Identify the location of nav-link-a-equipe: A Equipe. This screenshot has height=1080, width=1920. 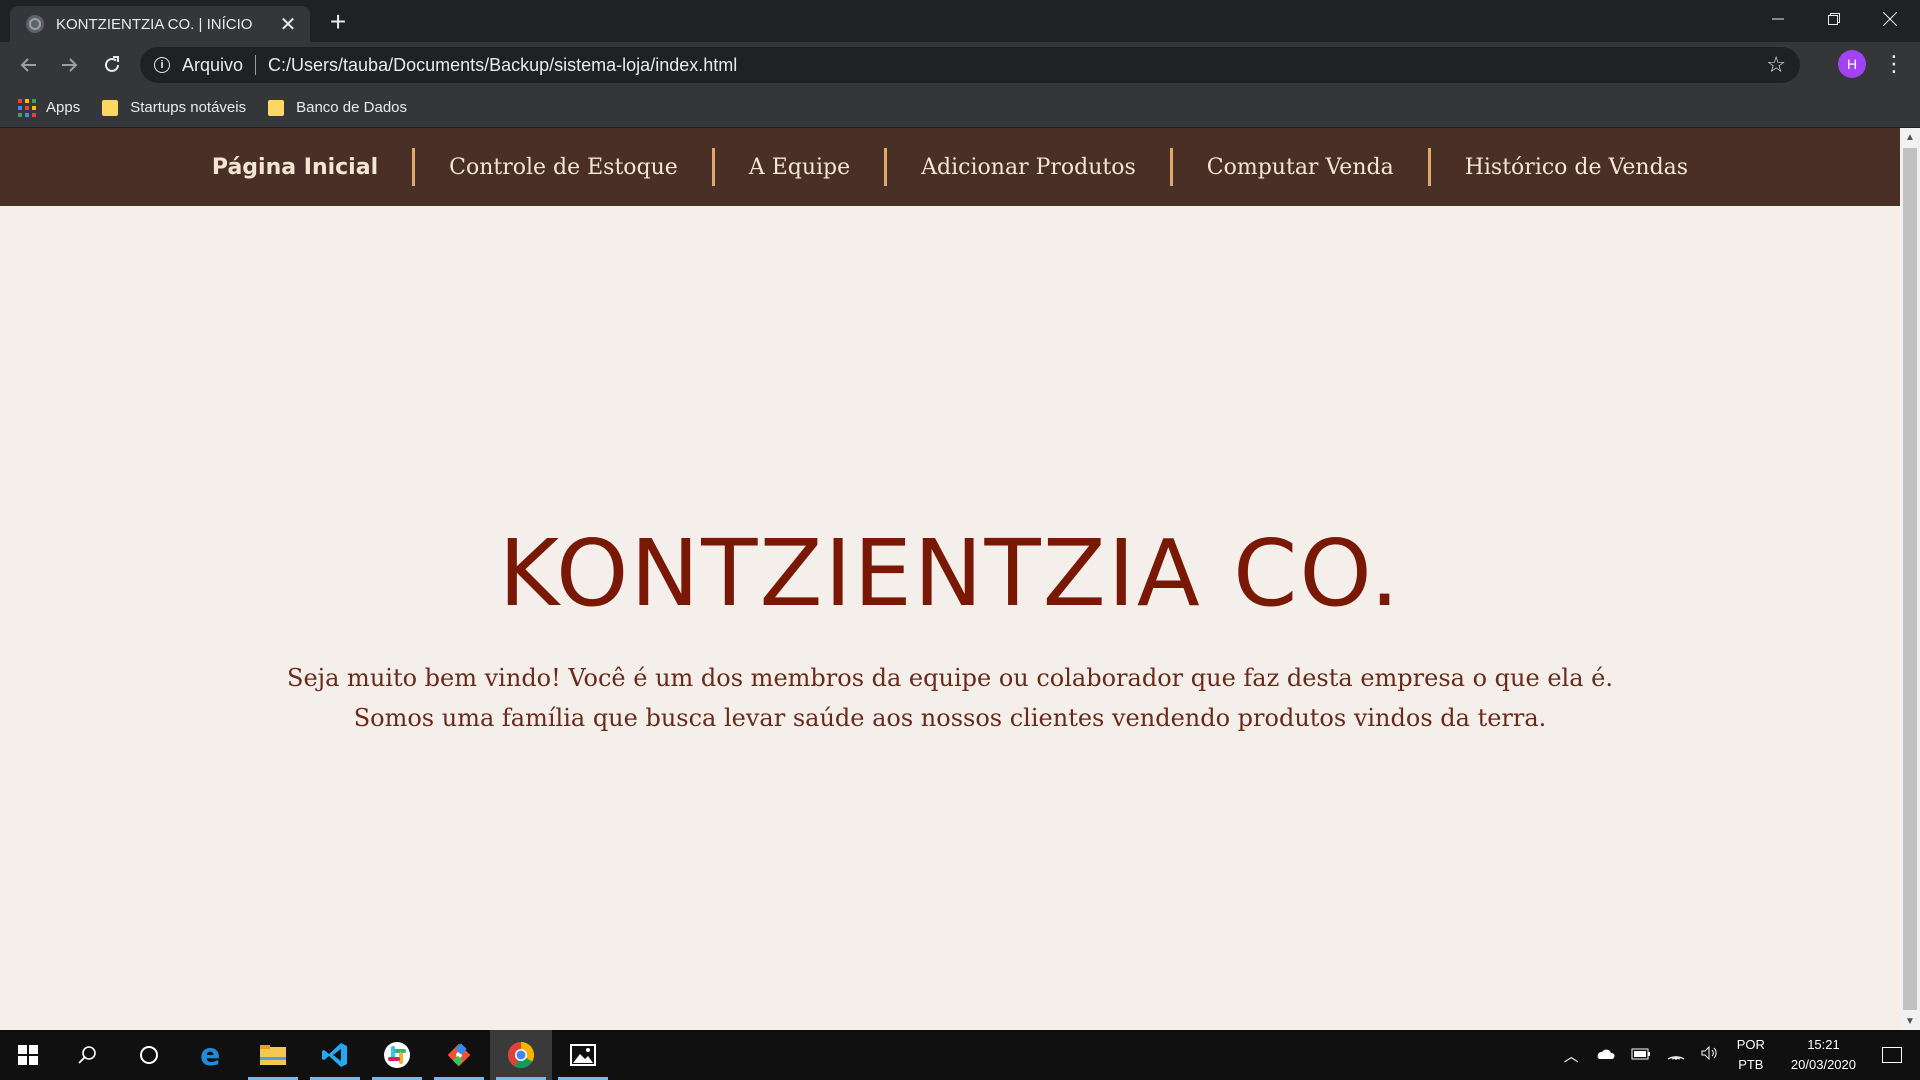
(799, 167).